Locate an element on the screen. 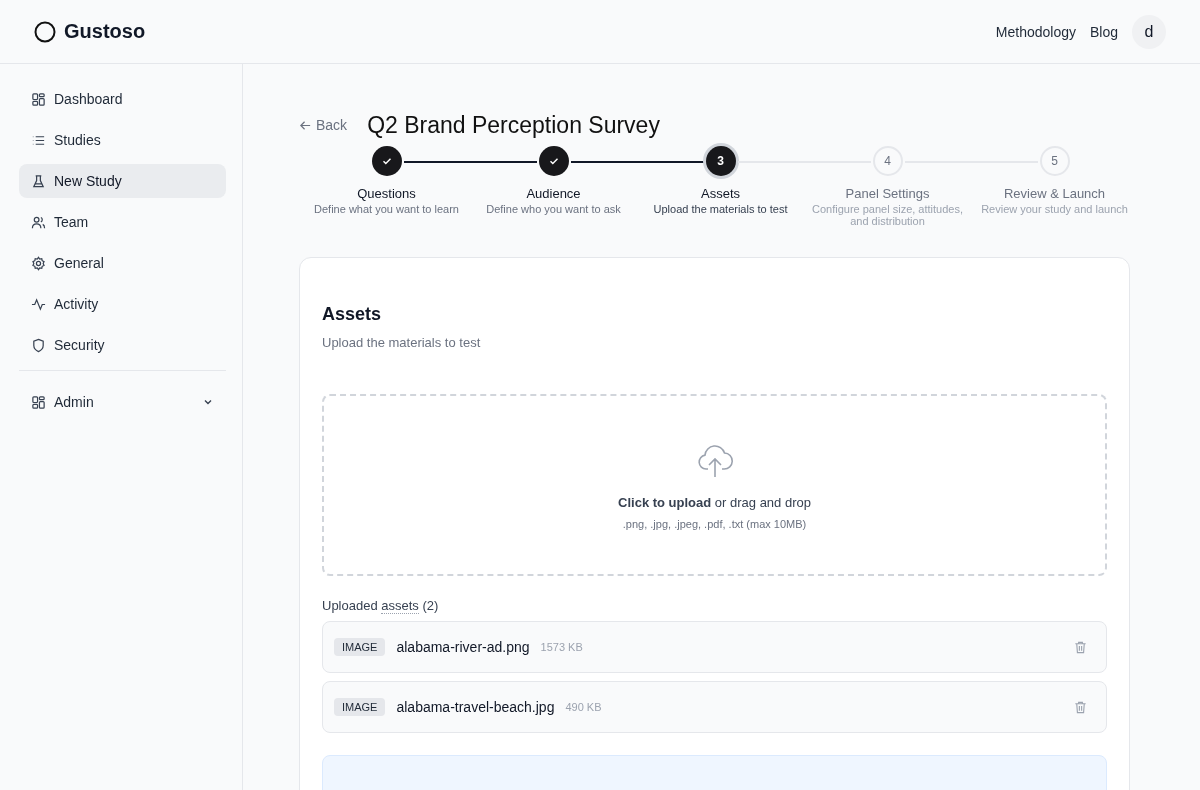 The image size is (1200, 790). pulse-icon is located at coordinates (38, 304).